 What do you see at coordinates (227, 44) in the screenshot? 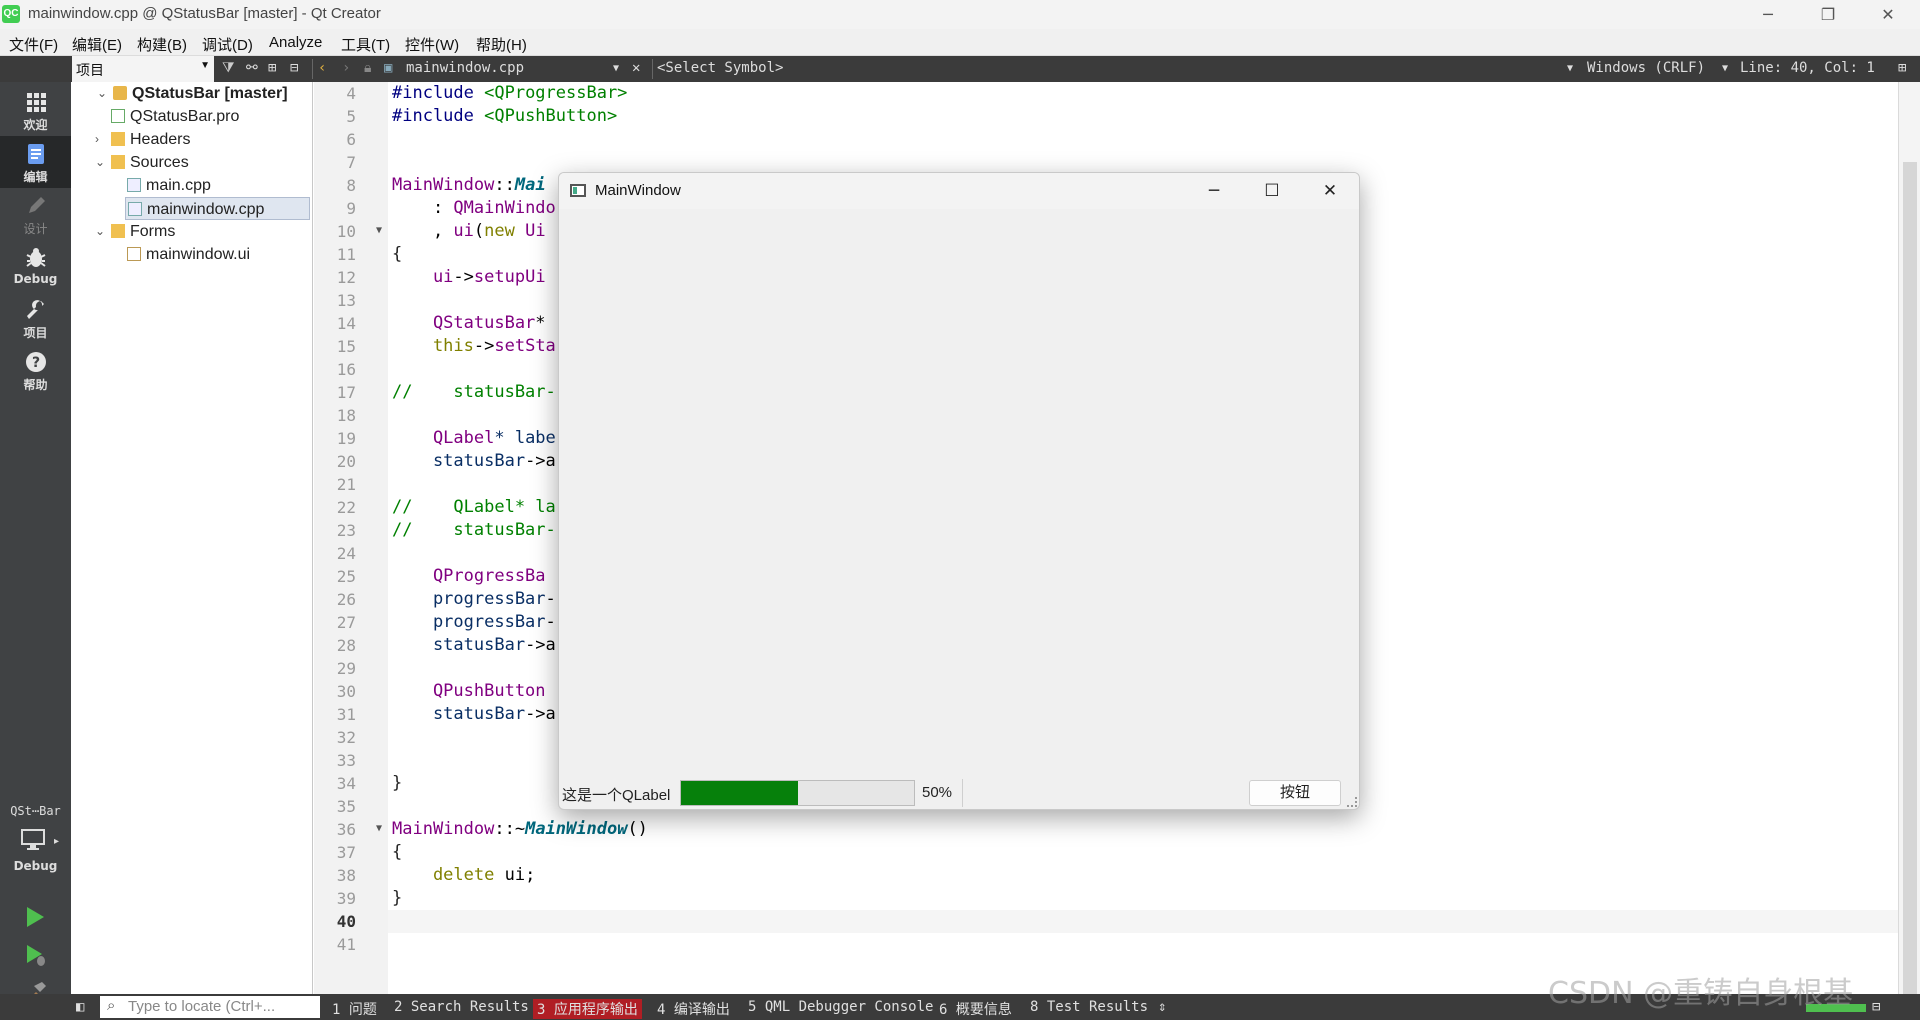
I see `menu-debug: 调试(D)` at bounding box center [227, 44].